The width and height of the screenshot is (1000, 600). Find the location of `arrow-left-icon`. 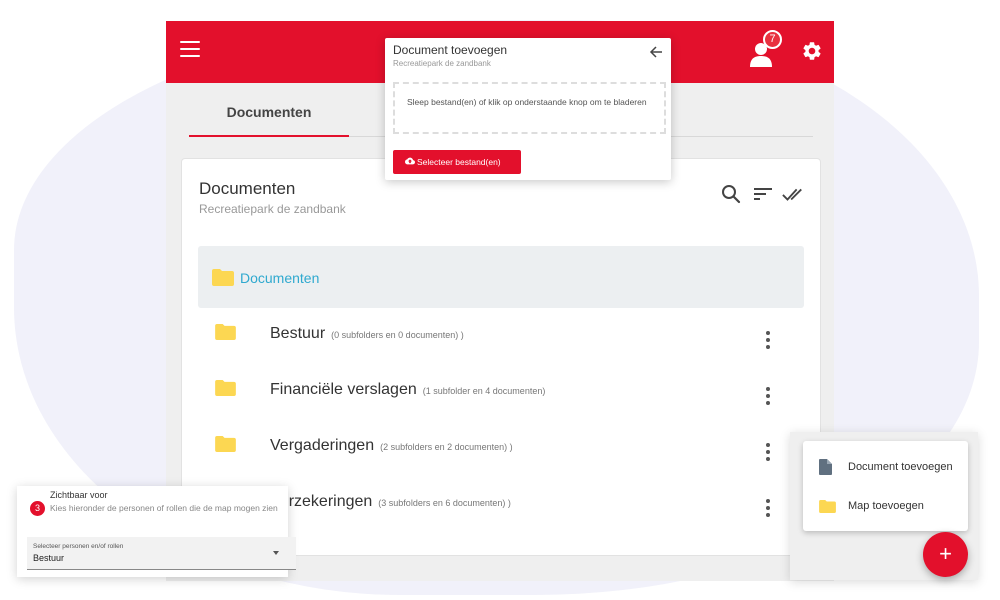

arrow-left-icon is located at coordinates (656, 52).